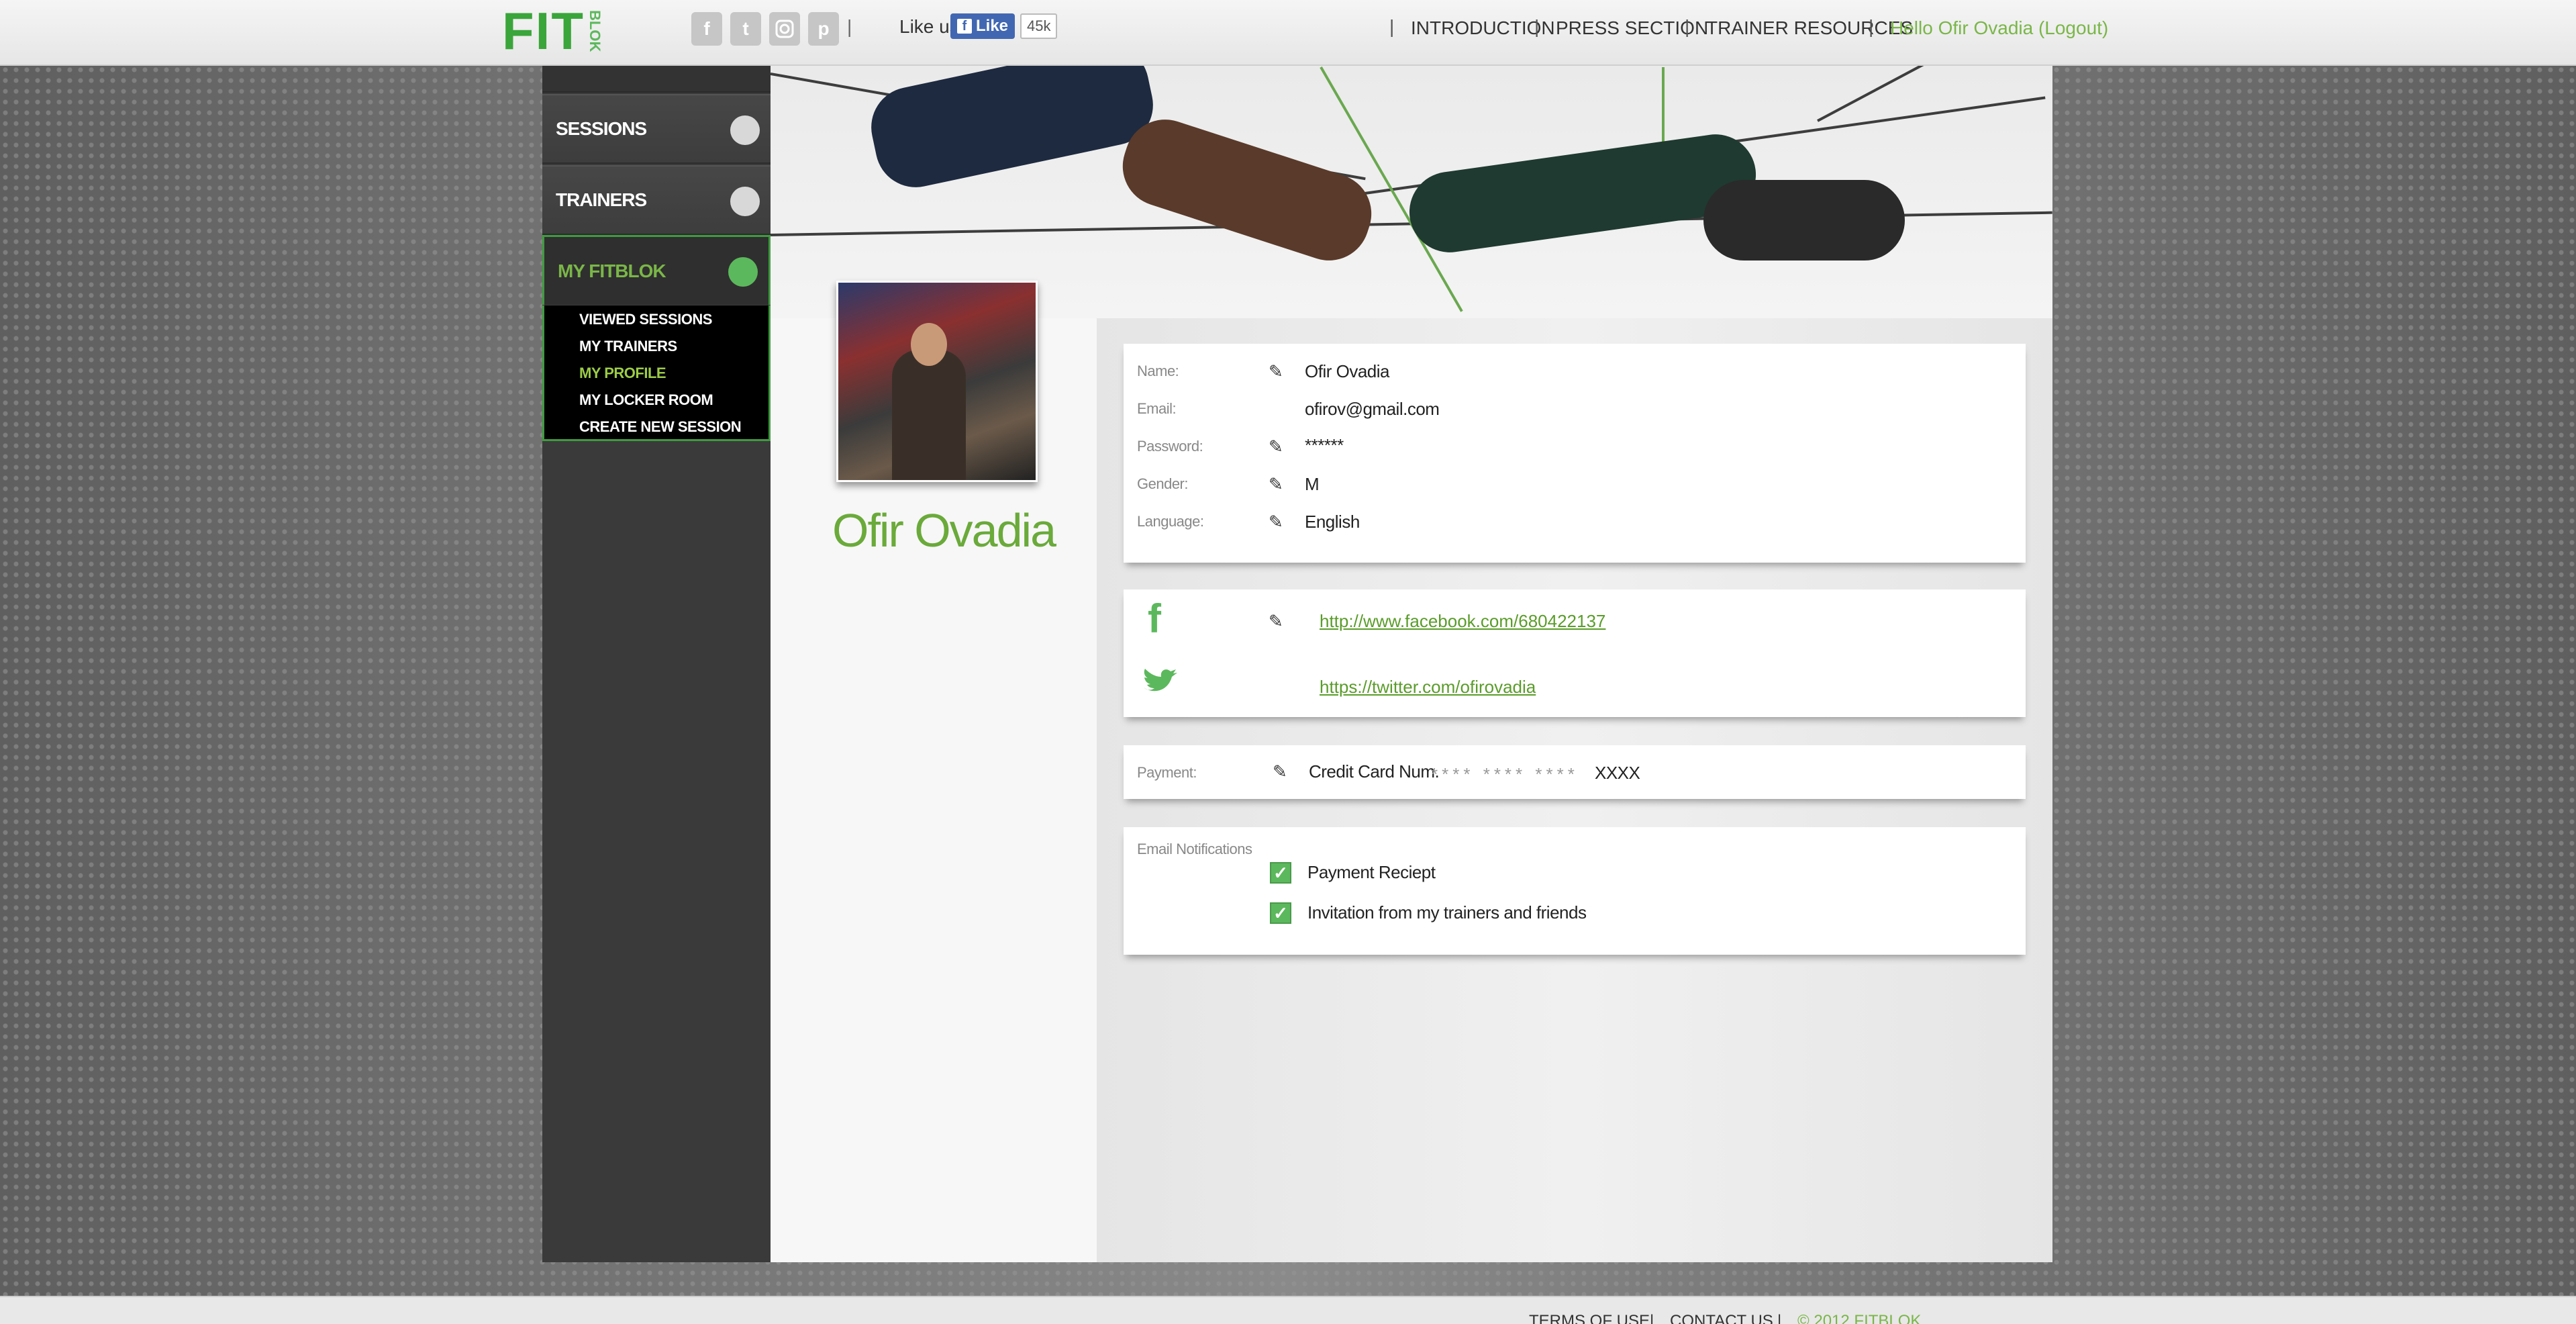  What do you see at coordinates (1589, 1318) in the screenshot?
I see `footer-terms-link: TERMS OF USE` at bounding box center [1589, 1318].